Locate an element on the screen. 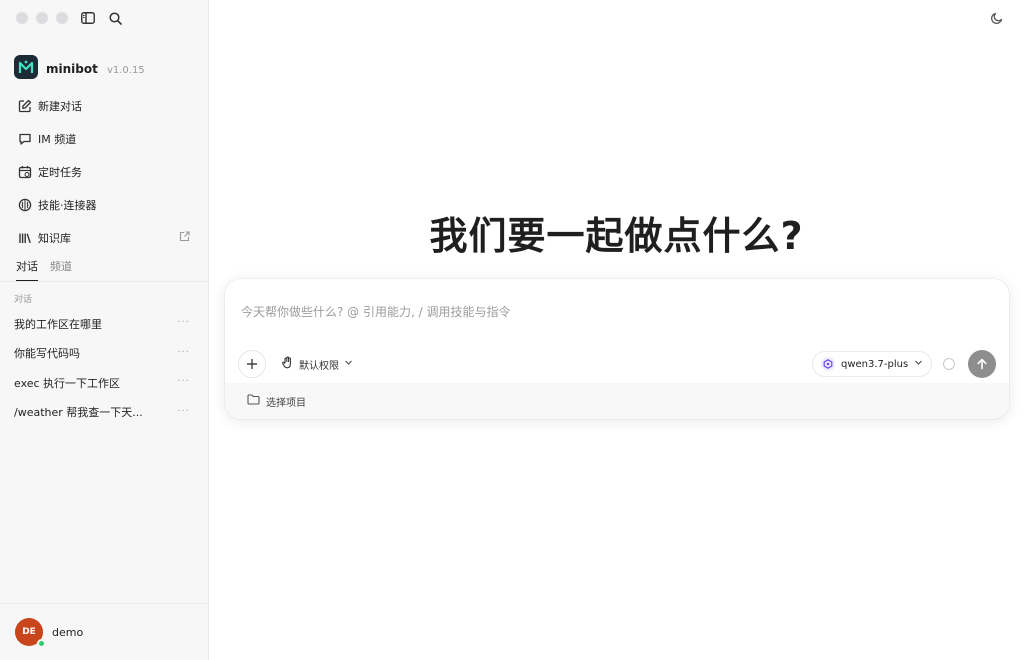 The image size is (1024, 660). maximize-window-button is located at coordinates (62, 18).